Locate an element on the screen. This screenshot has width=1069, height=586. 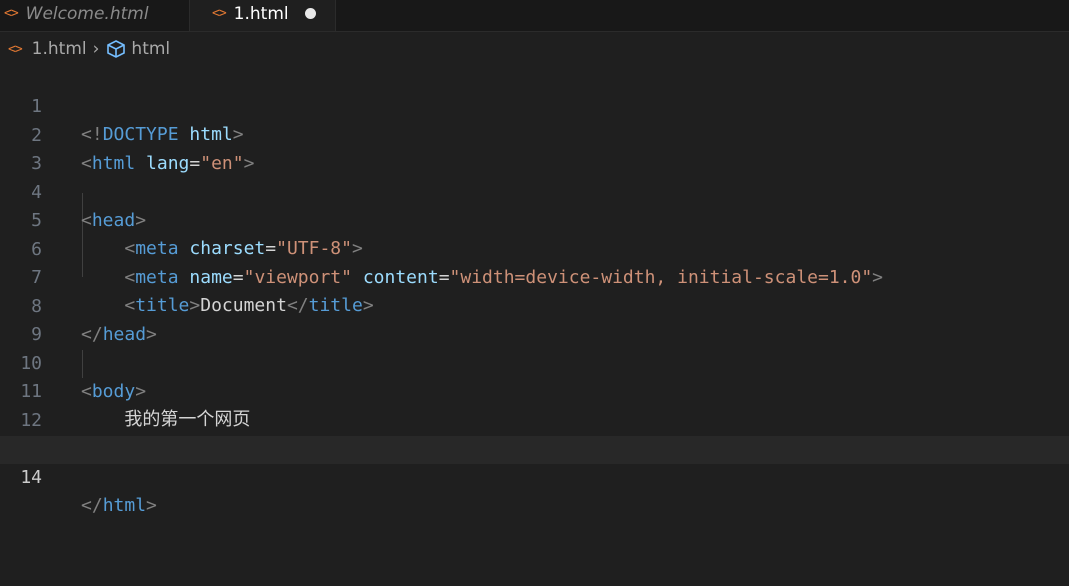
breadcrumb-symbol: html is located at coordinates (150, 49).